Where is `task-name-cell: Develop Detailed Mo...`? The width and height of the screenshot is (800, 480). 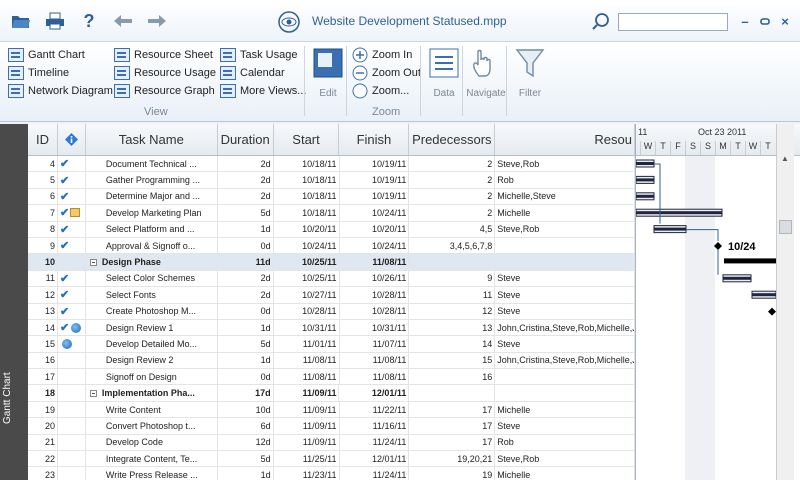
task-name-cell: Develop Detailed Mo... is located at coordinates (152, 344).